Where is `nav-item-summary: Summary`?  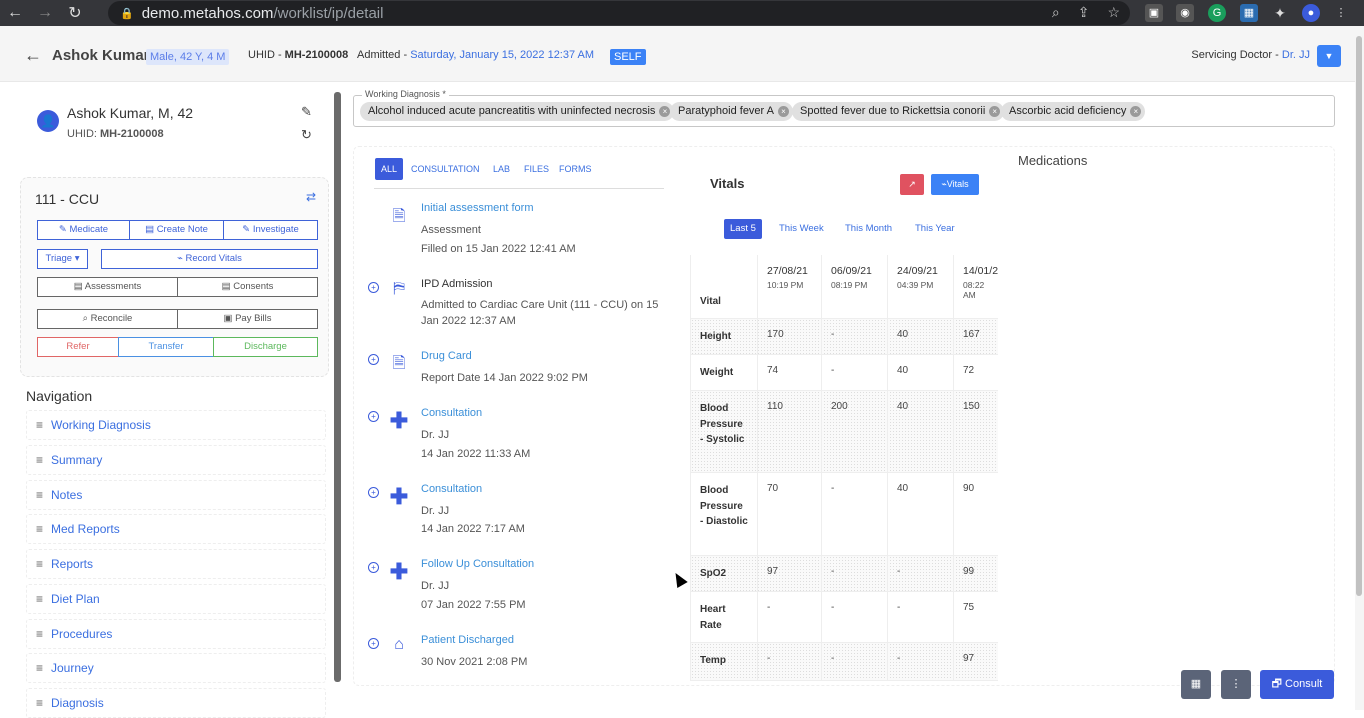 nav-item-summary: Summary is located at coordinates (176, 460).